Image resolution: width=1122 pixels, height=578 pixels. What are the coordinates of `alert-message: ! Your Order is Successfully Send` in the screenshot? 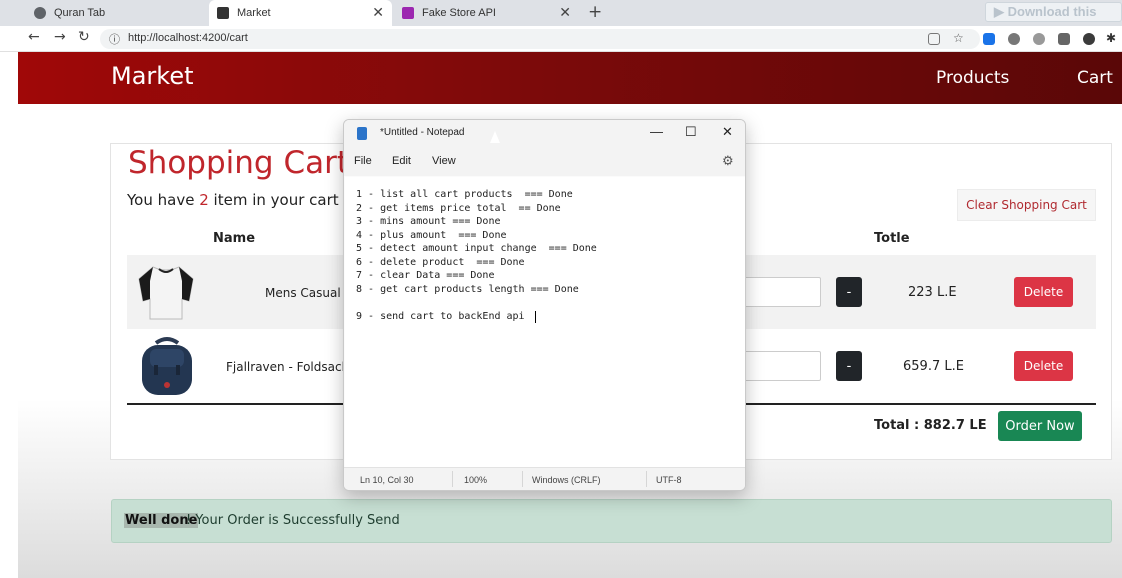 It's located at (293, 520).